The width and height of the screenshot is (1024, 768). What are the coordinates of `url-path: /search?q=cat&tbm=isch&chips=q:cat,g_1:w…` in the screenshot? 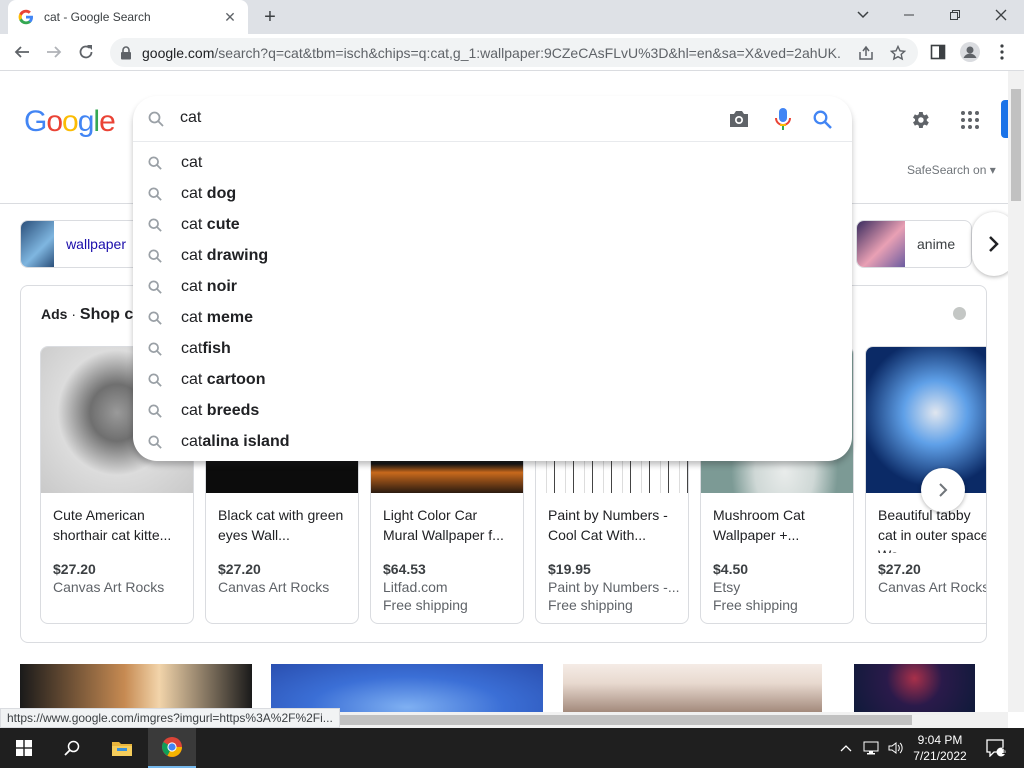 It's located at (528, 52).